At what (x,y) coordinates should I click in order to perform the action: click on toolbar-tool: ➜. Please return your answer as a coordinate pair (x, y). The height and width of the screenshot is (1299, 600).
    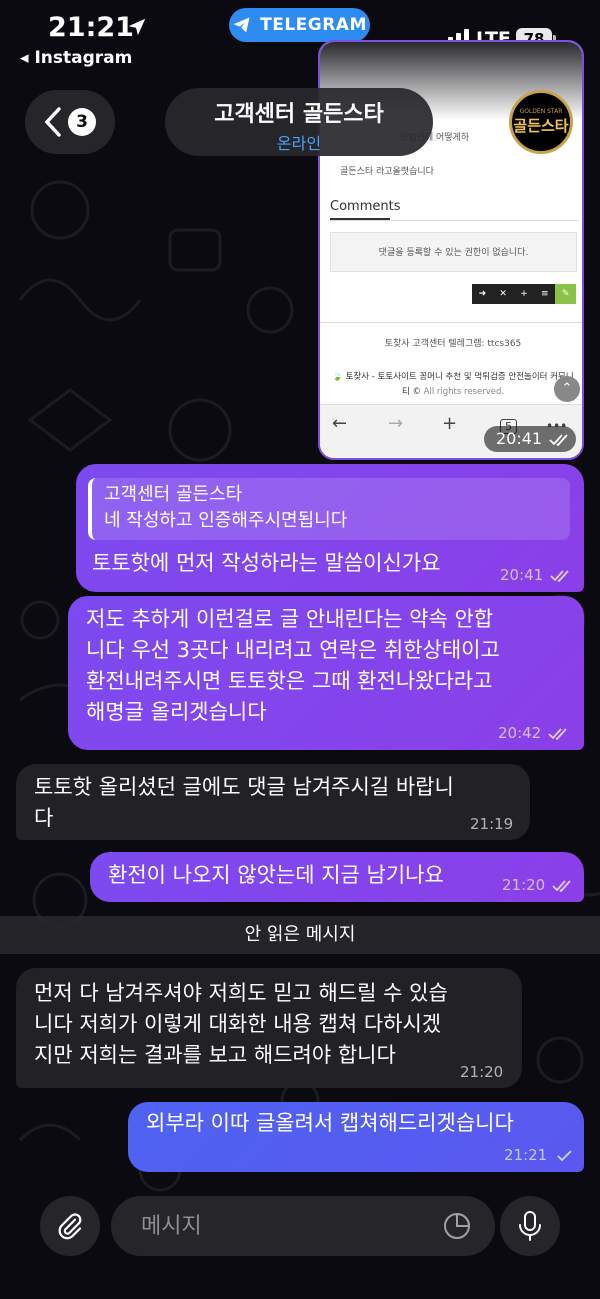
    Looking at the image, I should click on (482, 294).